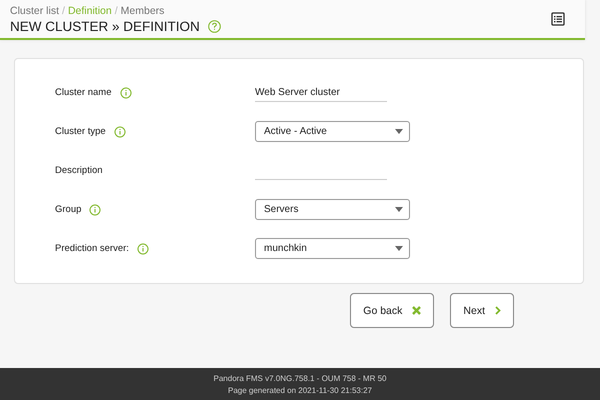  I want to click on text-field: Web Server cluster, so click(321, 93).